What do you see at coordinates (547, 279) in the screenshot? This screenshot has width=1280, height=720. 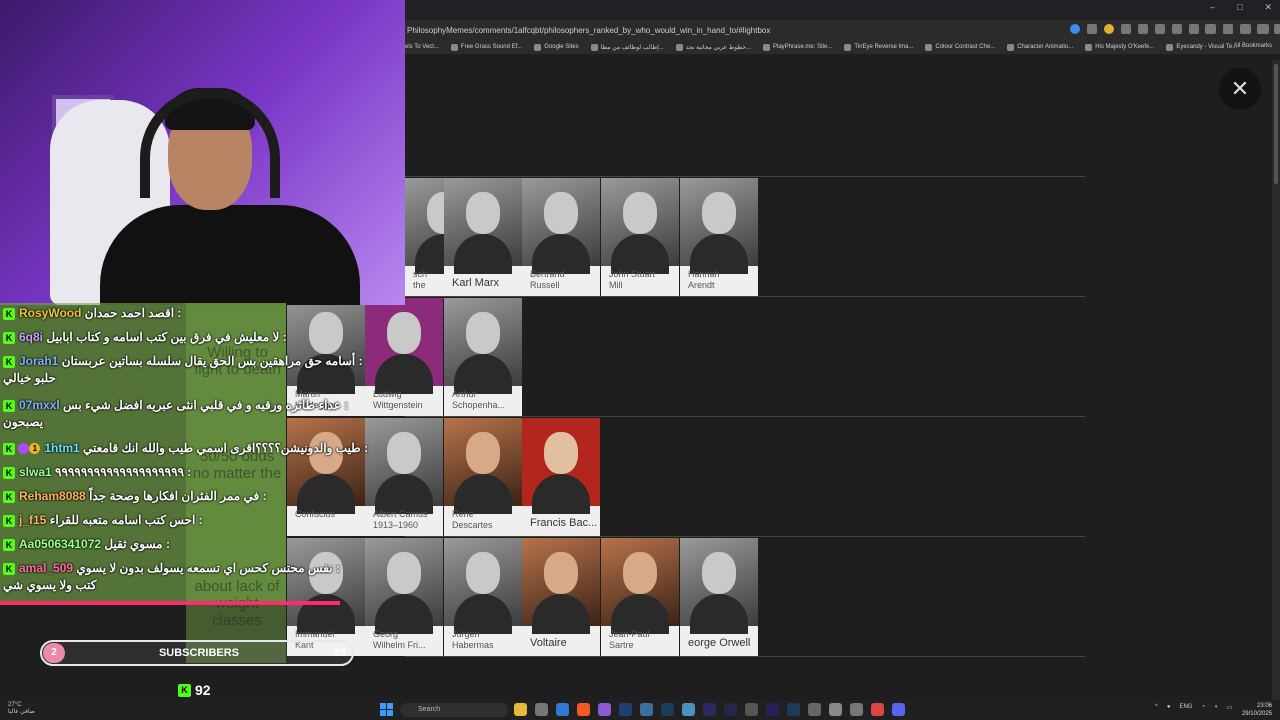 I see `philosopher-name: Bertrand Russell` at bounding box center [547, 279].